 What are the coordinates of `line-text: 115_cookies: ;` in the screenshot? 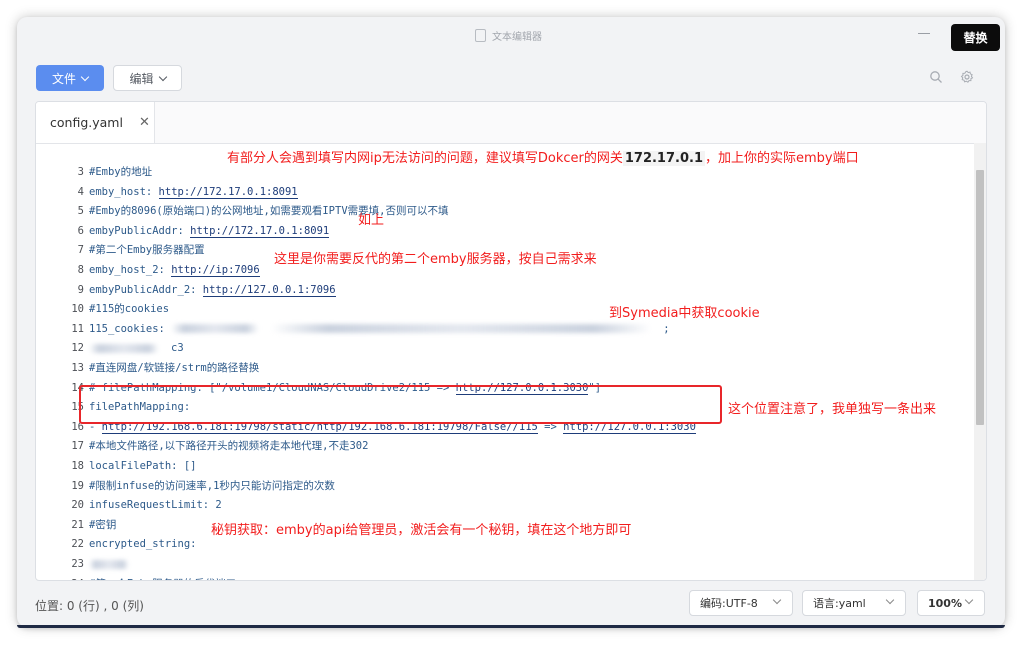 It's located at (379, 329).